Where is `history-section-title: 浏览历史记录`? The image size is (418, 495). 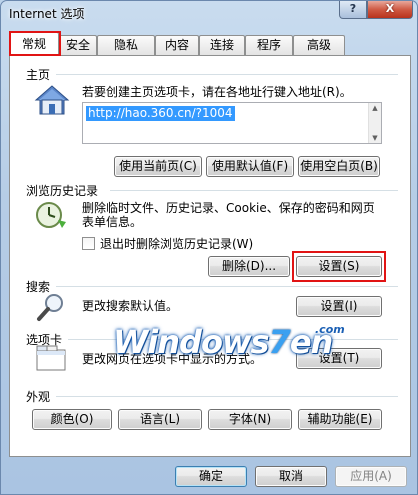 history-section-title: 浏览历史记录 is located at coordinates (62, 191).